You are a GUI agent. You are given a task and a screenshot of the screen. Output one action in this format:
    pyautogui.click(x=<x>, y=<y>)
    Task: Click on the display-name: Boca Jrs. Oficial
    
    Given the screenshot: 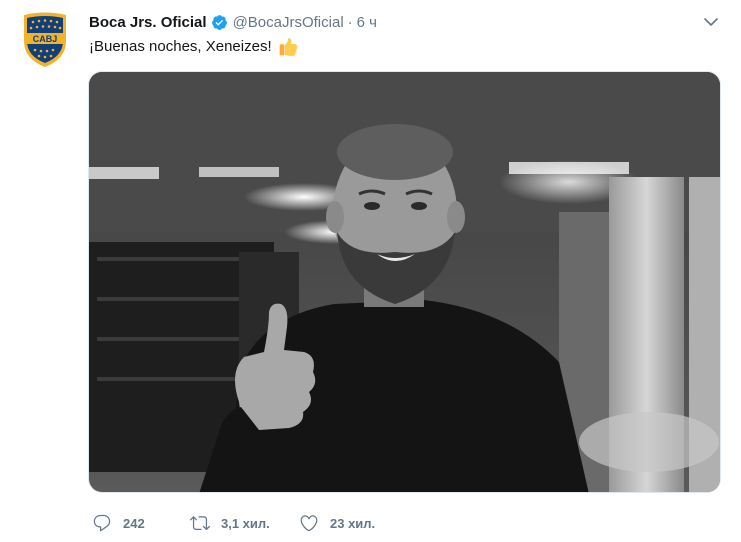 What is the action you would take?
    pyautogui.click(x=148, y=22)
    